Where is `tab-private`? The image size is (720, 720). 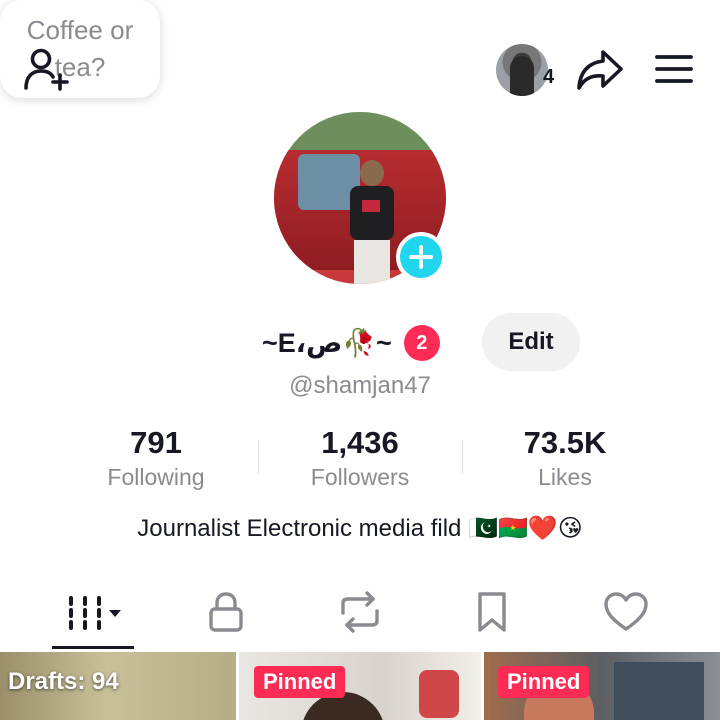
tab-private is located at coordinates (226, 612).